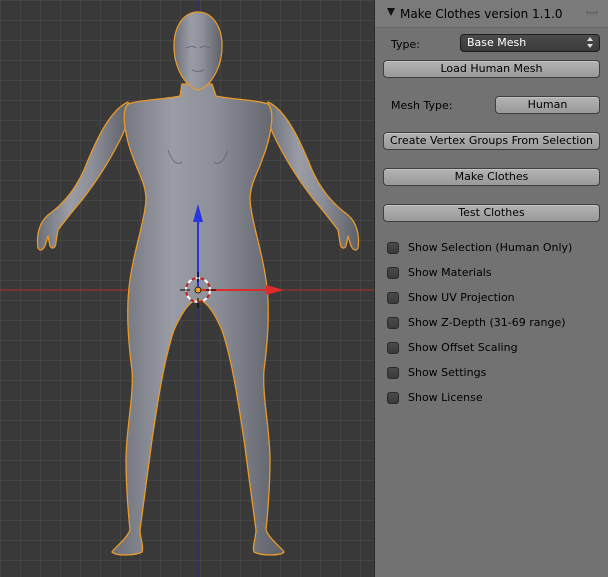 Image resolution: width=608 pixels, height=577 pixels. Describe the element at coordinates (547, 105) in the screenshot. I see `mesh-type-button: Human` at that location.